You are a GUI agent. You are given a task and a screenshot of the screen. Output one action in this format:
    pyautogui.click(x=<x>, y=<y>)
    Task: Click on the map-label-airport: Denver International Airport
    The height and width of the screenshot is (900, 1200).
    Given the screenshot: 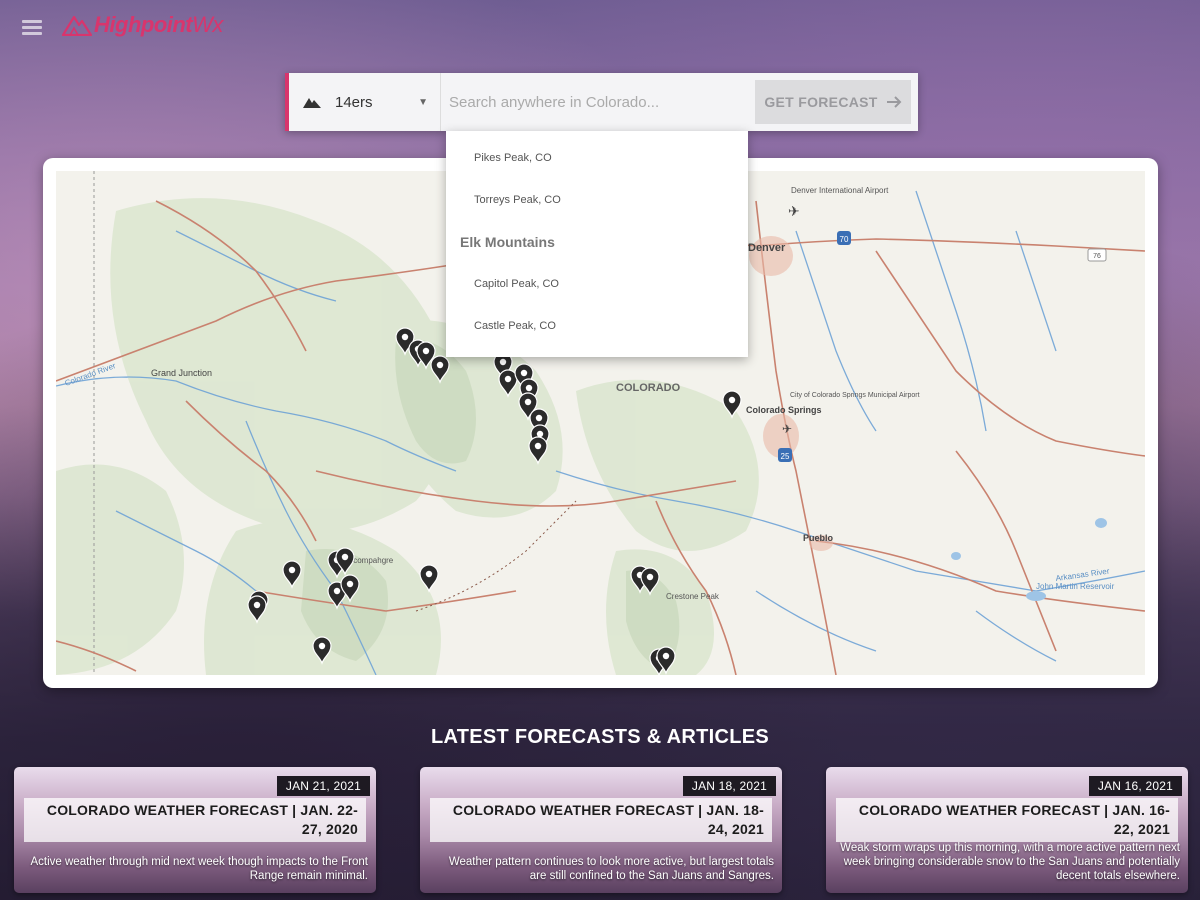 What is the action you would take?
    pyautogui.click(x=840, y=190)
    